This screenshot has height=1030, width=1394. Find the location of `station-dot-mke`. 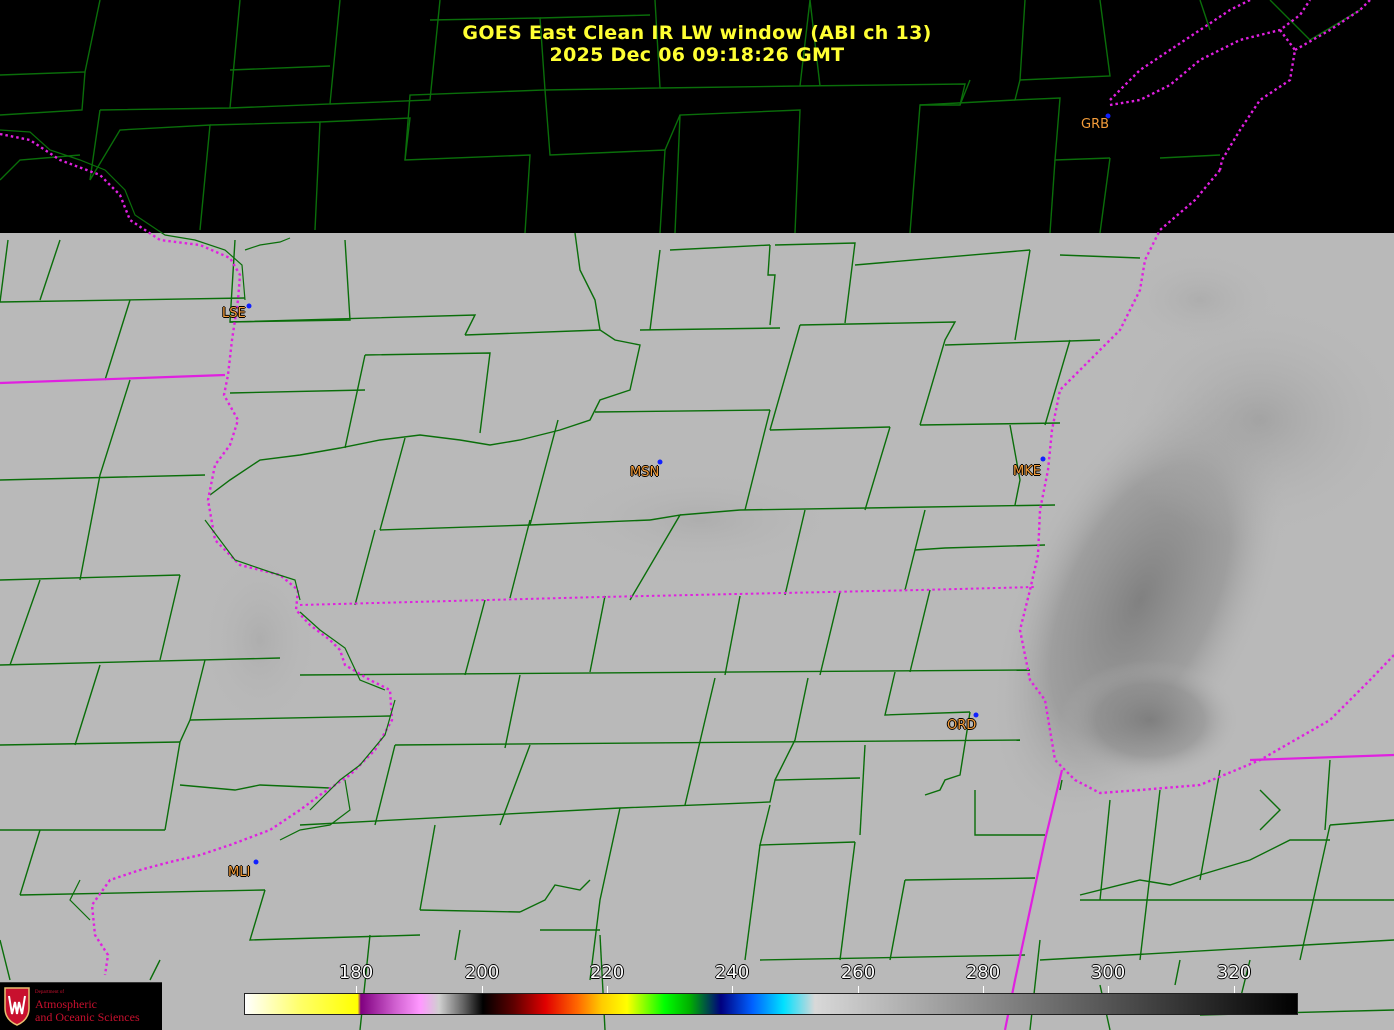

station-dot-mke is located at coordinates (1043, 459).